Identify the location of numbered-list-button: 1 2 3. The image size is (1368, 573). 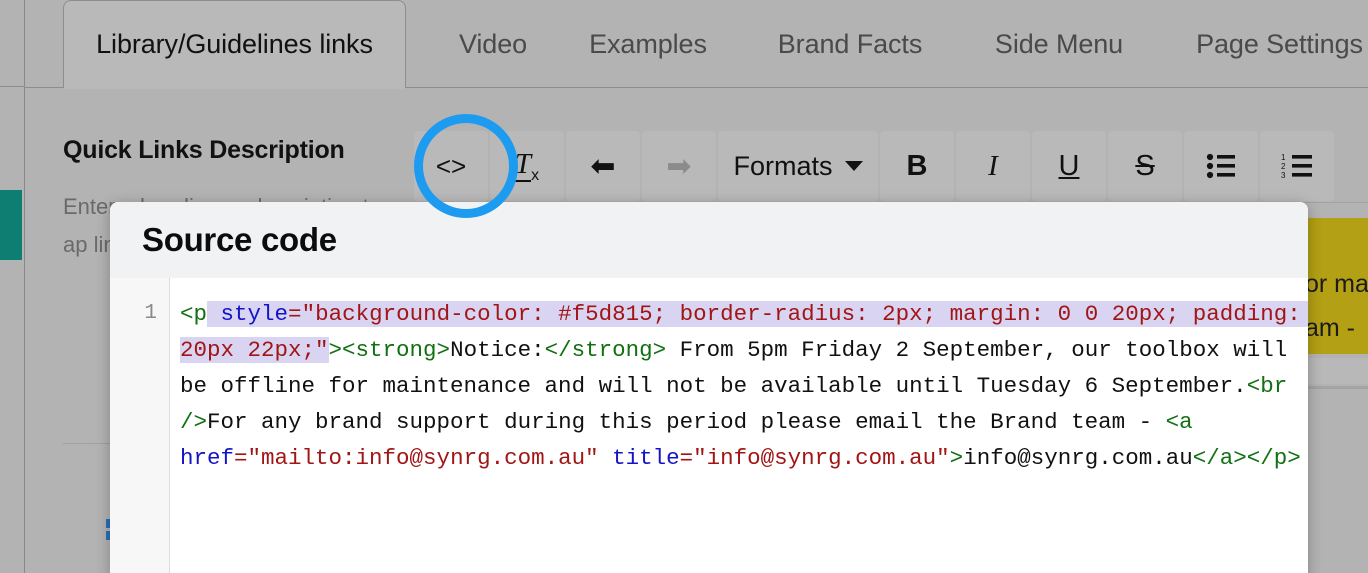
(1297, 166).